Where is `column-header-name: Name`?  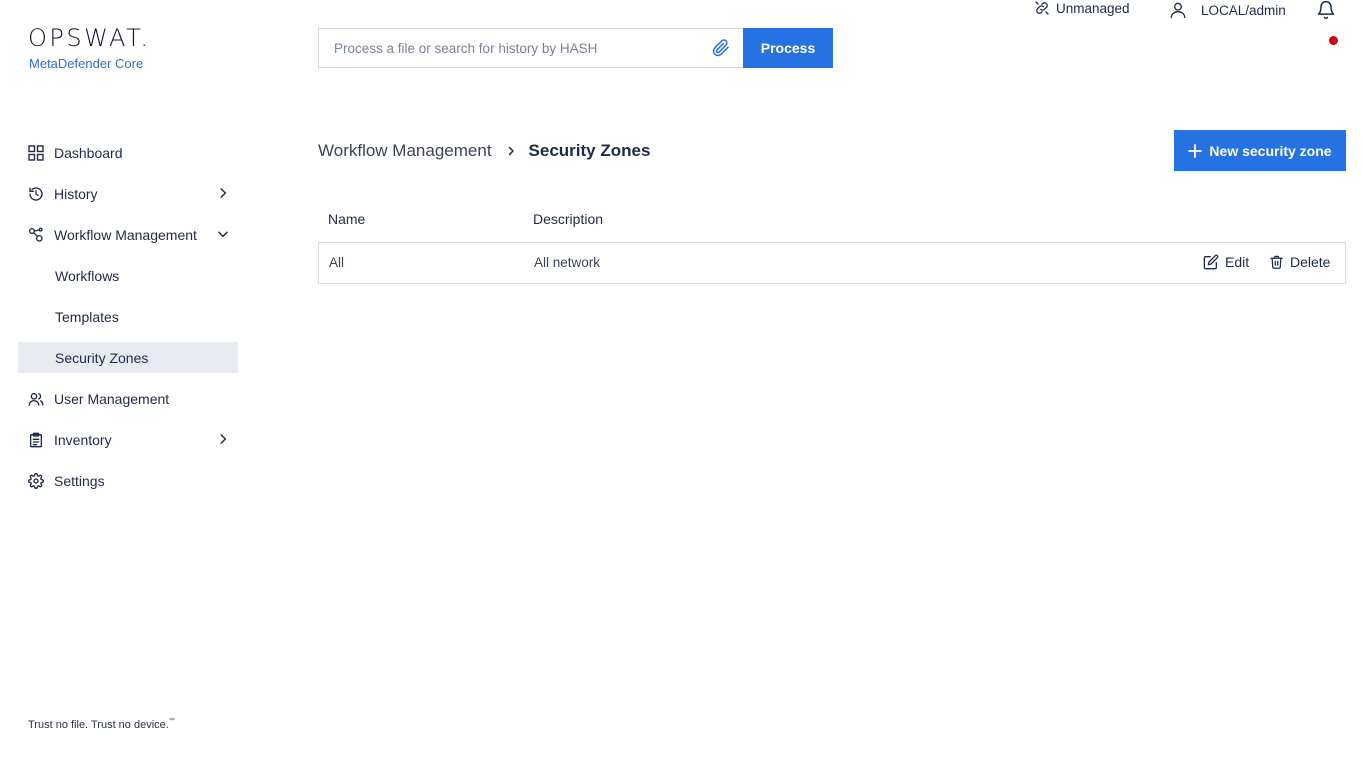
column-header-name: Name is located at coordinates (346, 219).